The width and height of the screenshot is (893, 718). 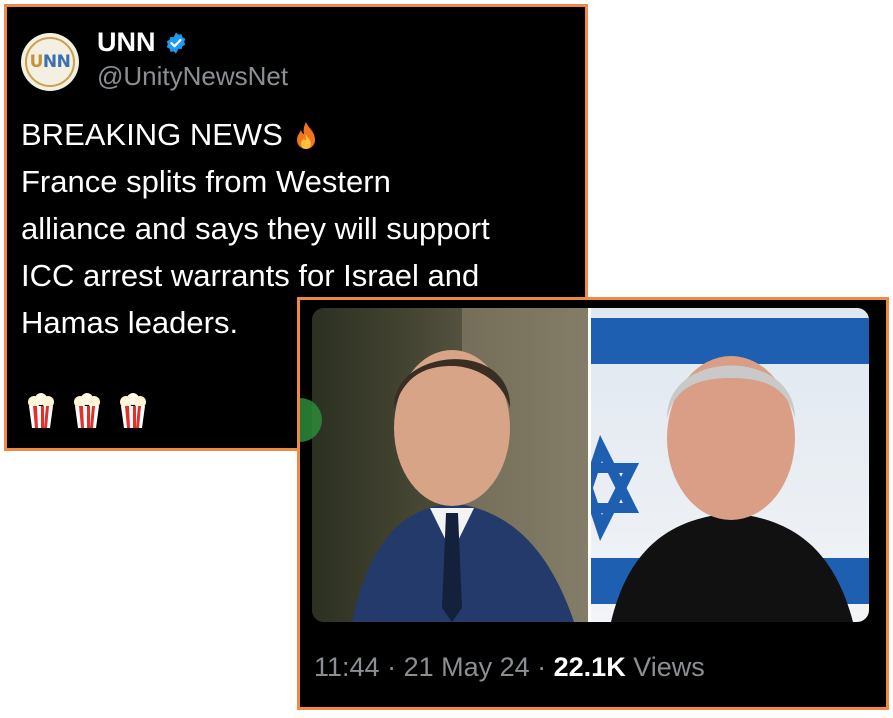 I want to click on fire-emoji-icon, so click(x=306, y=135).